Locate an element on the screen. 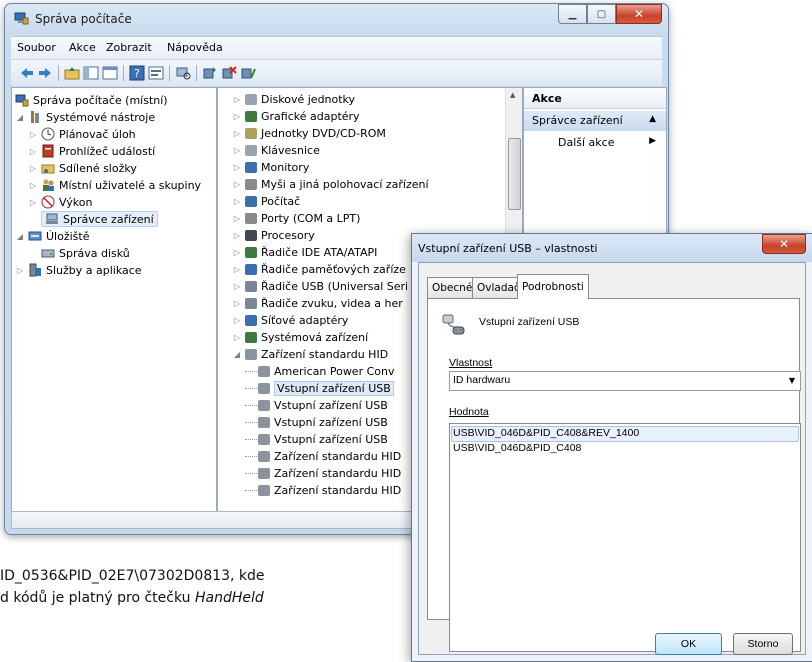 Image resolution: width=812 pixels, height=662 pixels. tree-item-system-tools: ◢ Systémové nástroje is located at coordinates (85, 117).